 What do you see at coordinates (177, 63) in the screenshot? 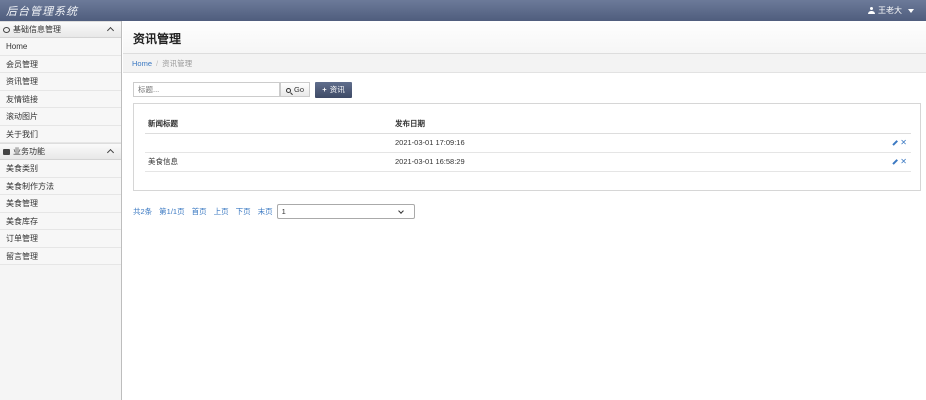
I see `breadcrumb-current: 资讯管理` at bounding box center [177, 63].